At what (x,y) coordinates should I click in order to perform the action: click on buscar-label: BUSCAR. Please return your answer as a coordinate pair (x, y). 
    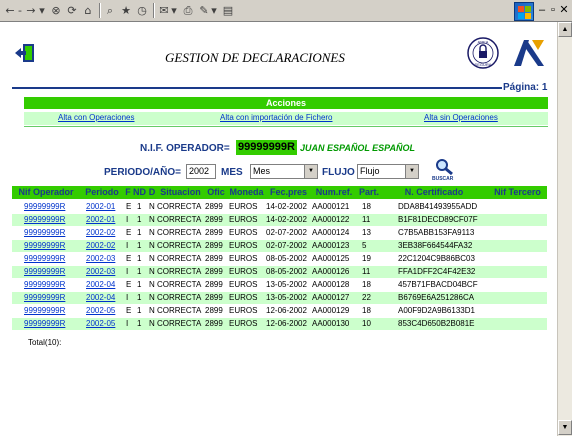
    Looking at the image, I should click on (442, 179).